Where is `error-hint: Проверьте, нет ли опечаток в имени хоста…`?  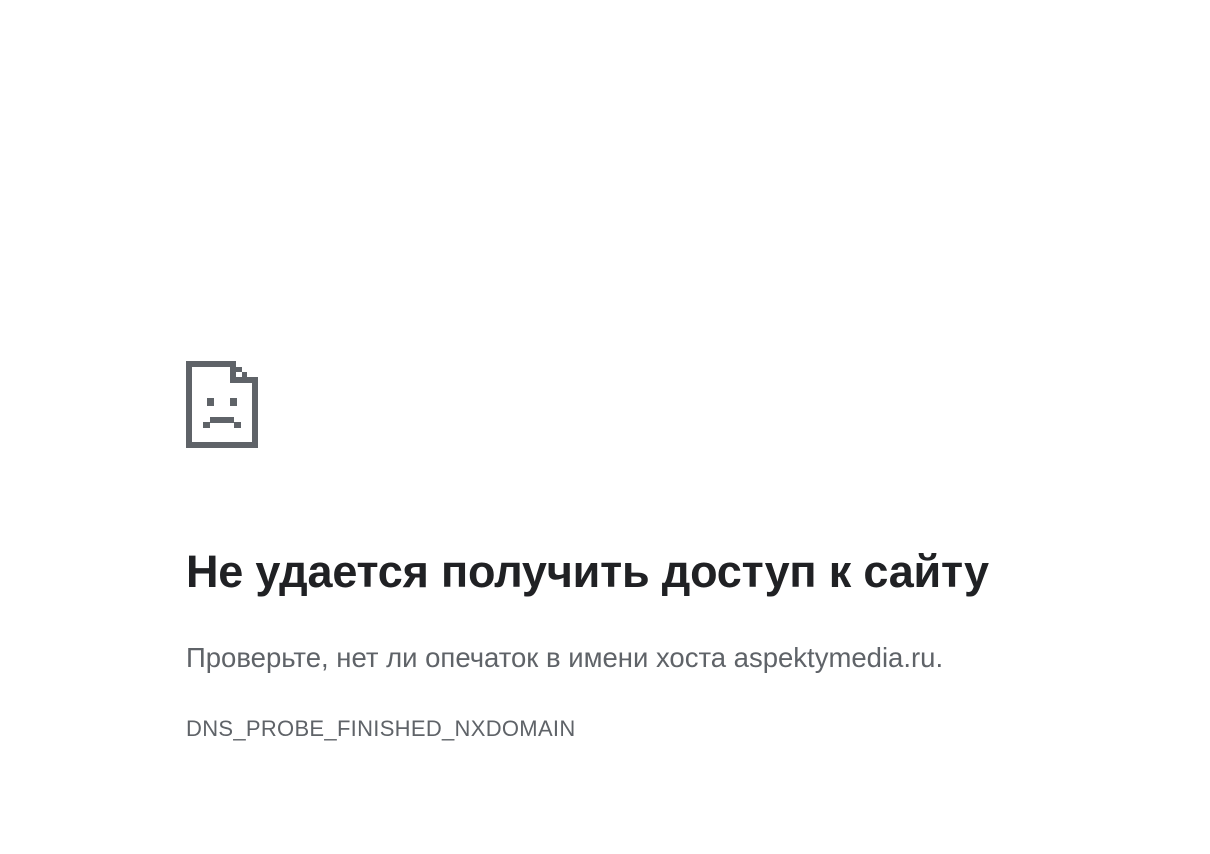
error-hint: Проверьте, нет ли опечаток в имени хоста… is located at coordinates (565, 657).